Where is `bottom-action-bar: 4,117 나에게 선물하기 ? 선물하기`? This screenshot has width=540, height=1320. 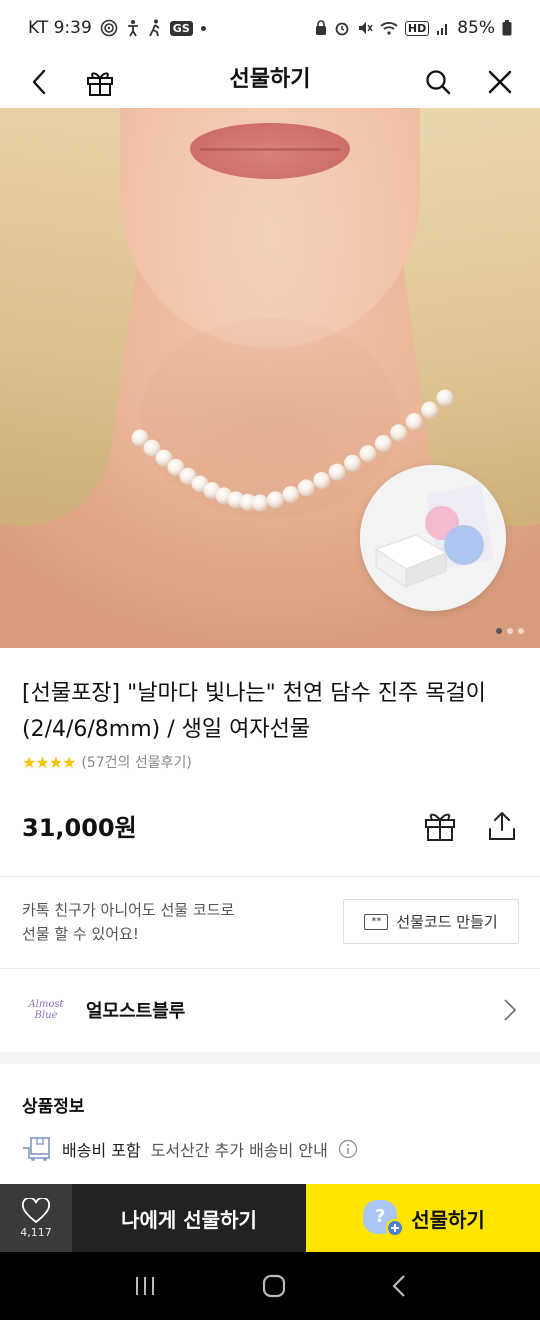 bottom-action-bar: 4,117 나에게 선물하기 ? 선물하기 is located at coordinates (270, 1218).